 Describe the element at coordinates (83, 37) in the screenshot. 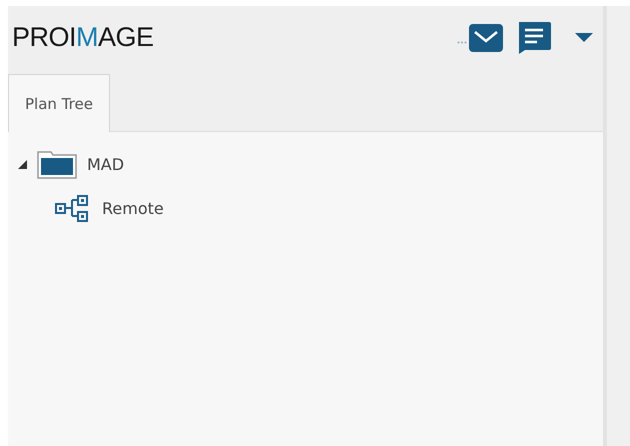

I see `logo: PROIMAGE` at that location.